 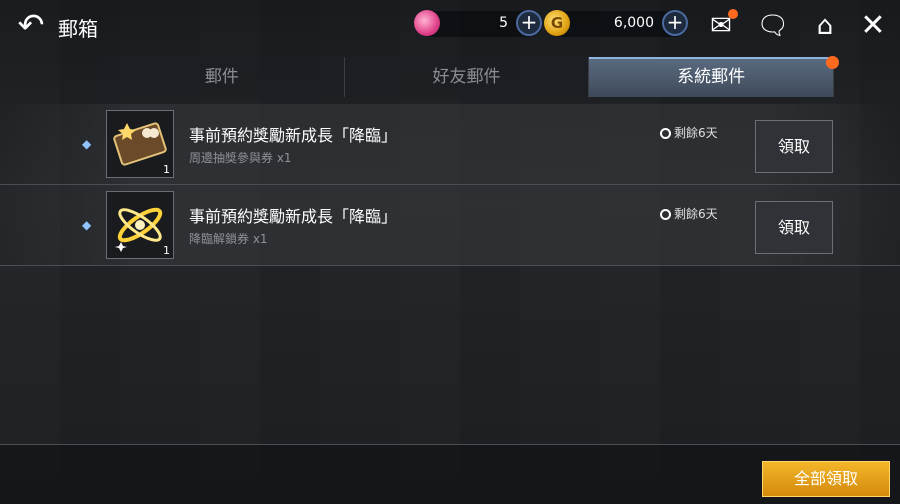 I want to click on mail-tabs: 郵件 好友郵件 系統郵件, so click(x=467, y=77).